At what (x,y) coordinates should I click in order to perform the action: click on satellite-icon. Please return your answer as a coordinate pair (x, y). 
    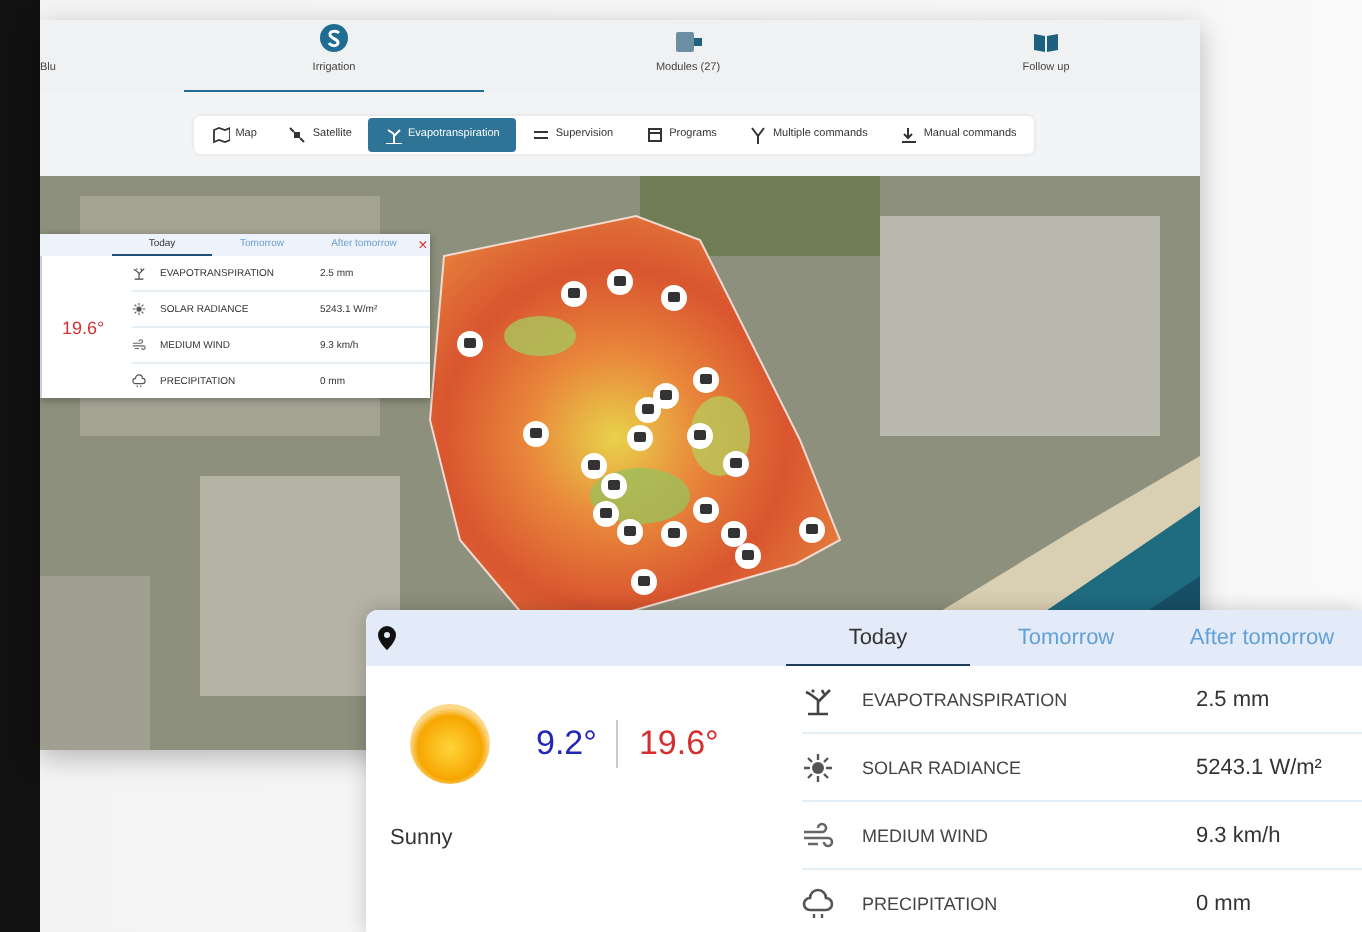
    Looking at the image, I should click on (297, 134).